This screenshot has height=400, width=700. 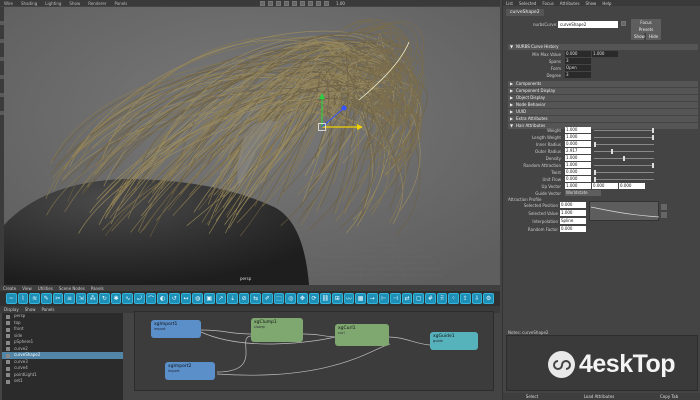 What do you see at coordinates (53, 3) in the screenshot?
I see `menu-item-lighting: Lighting` at bounding box center [53, 3].